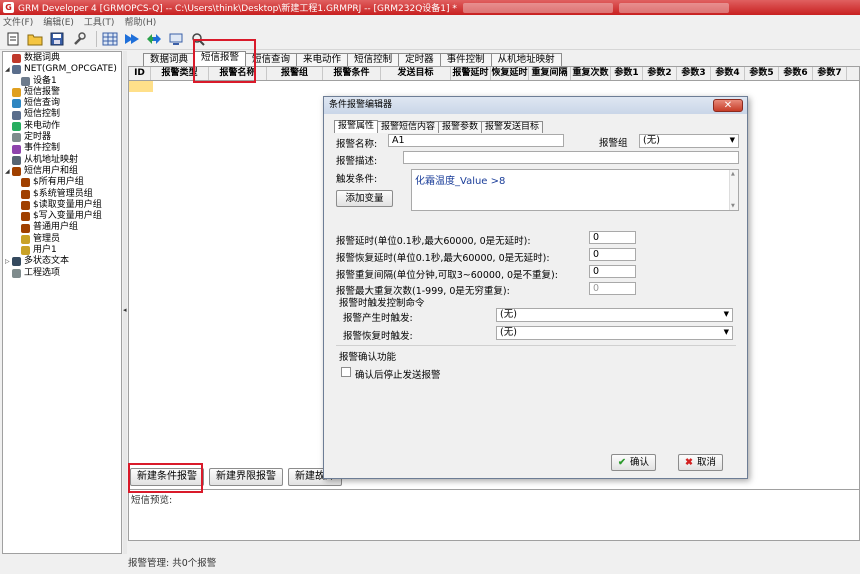 Image resolution: width=860 pixels, height=574 pixels. Describe the element at coordinates (79, 39) in the screenshot. I see `settings-wrench-icon` at that location.